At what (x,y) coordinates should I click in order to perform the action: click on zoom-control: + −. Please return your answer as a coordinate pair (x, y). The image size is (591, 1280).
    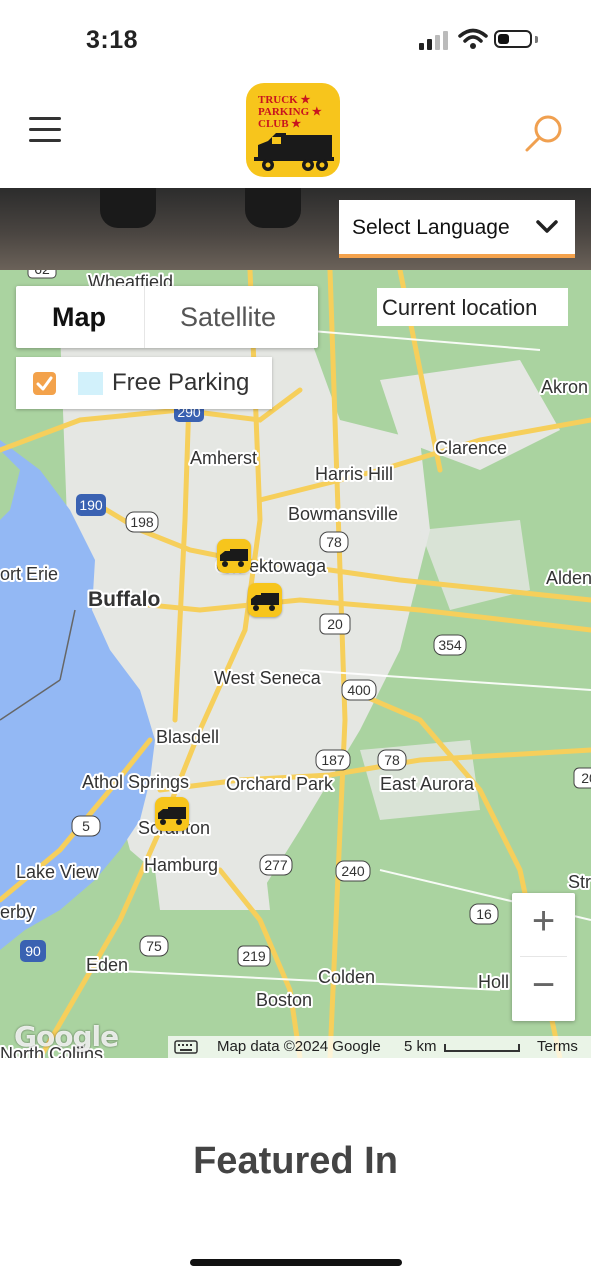
    Looking at the image, I should click on (543, 957).